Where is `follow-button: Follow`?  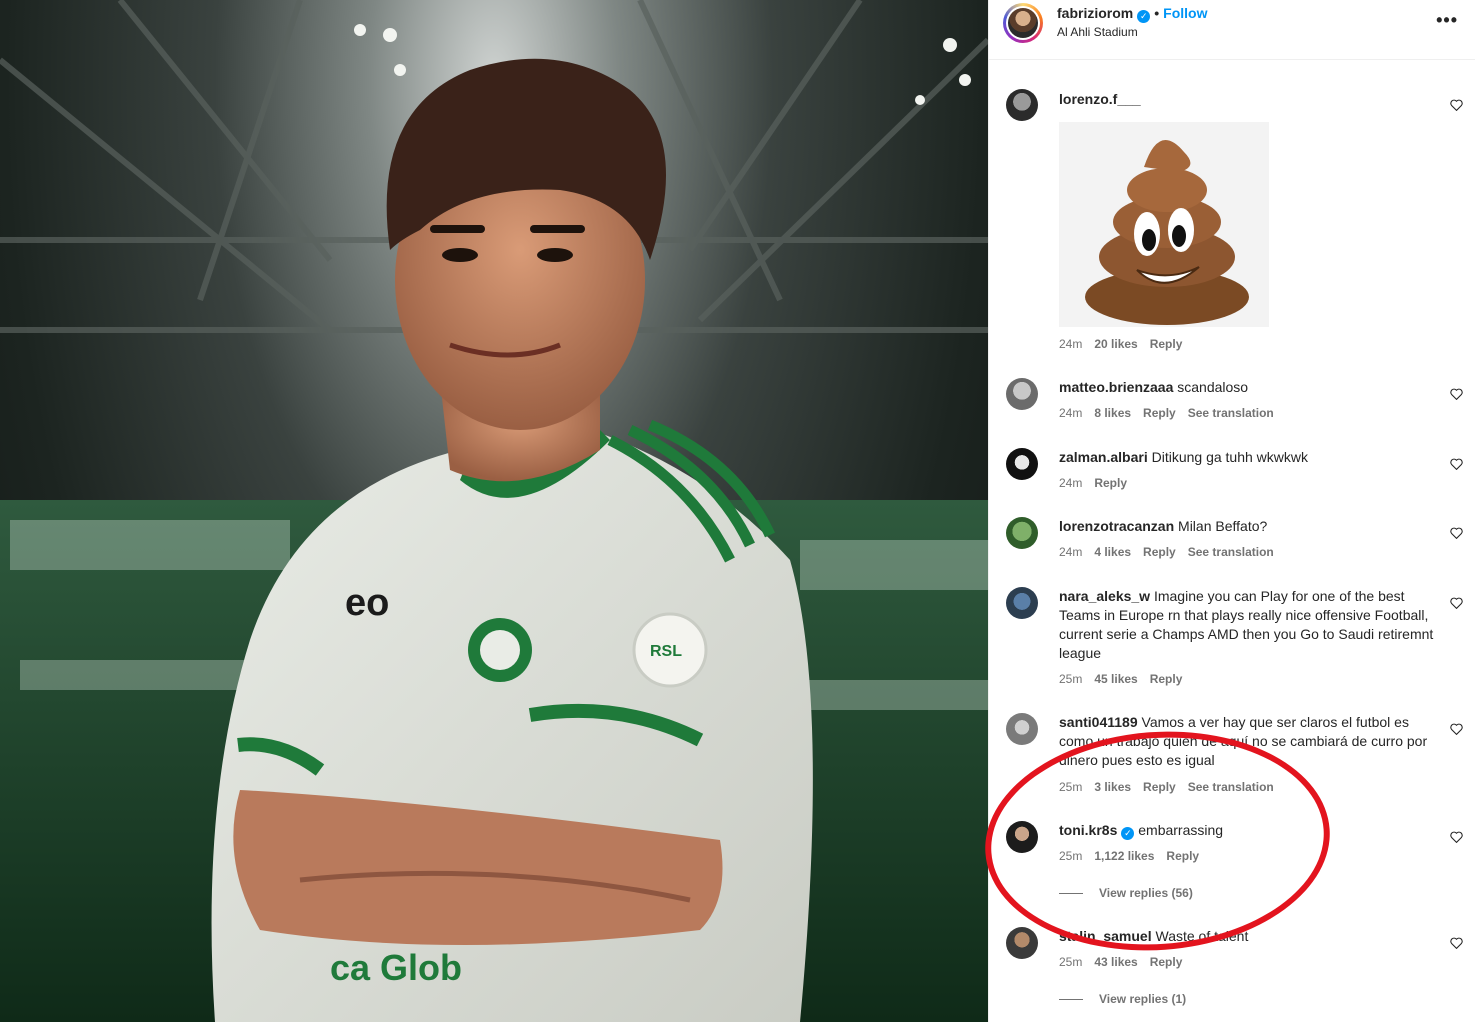 follow-button: Follow is located at coordinates (1185, 13).